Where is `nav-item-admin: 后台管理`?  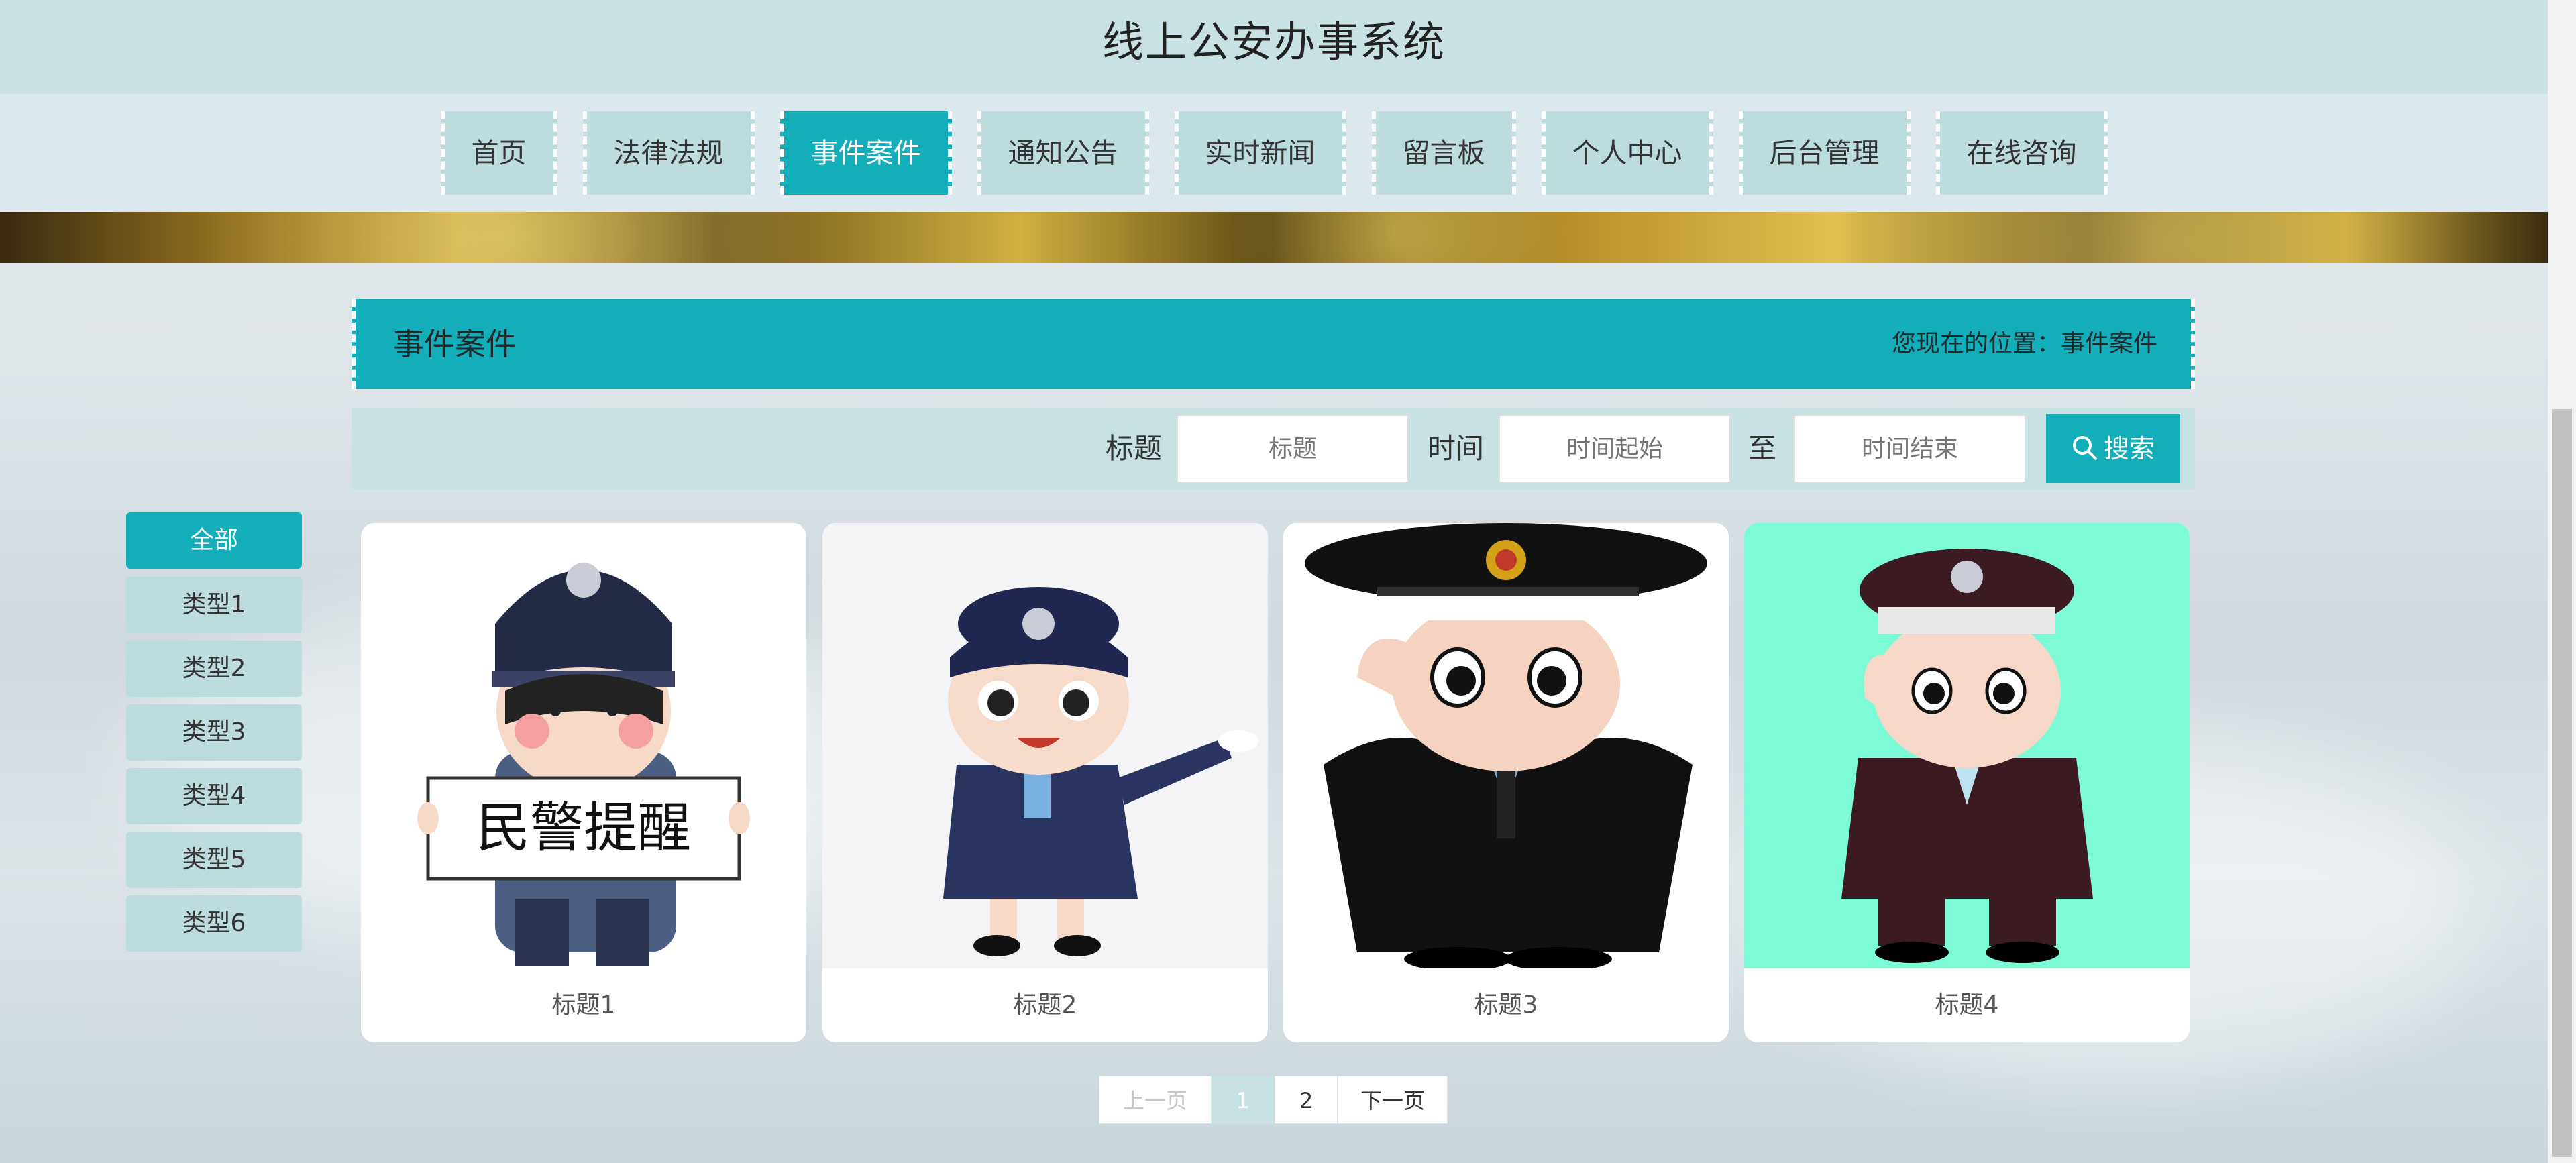
nav-item-admin: 后台管理 is located at coordinates (1824, 153).